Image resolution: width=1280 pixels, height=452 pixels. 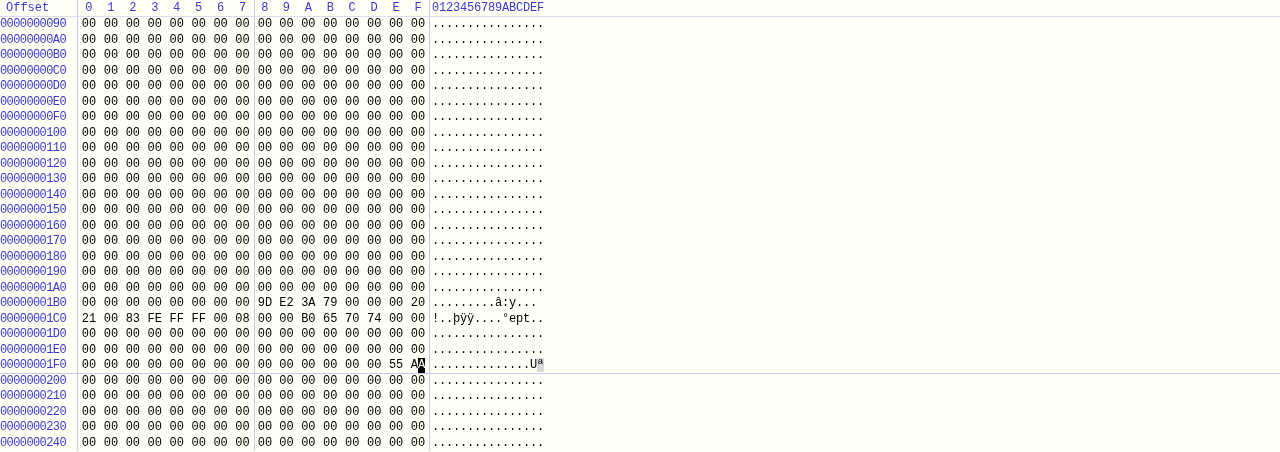 I want to click on byte-cell: E2, so click(x=286, y=304).